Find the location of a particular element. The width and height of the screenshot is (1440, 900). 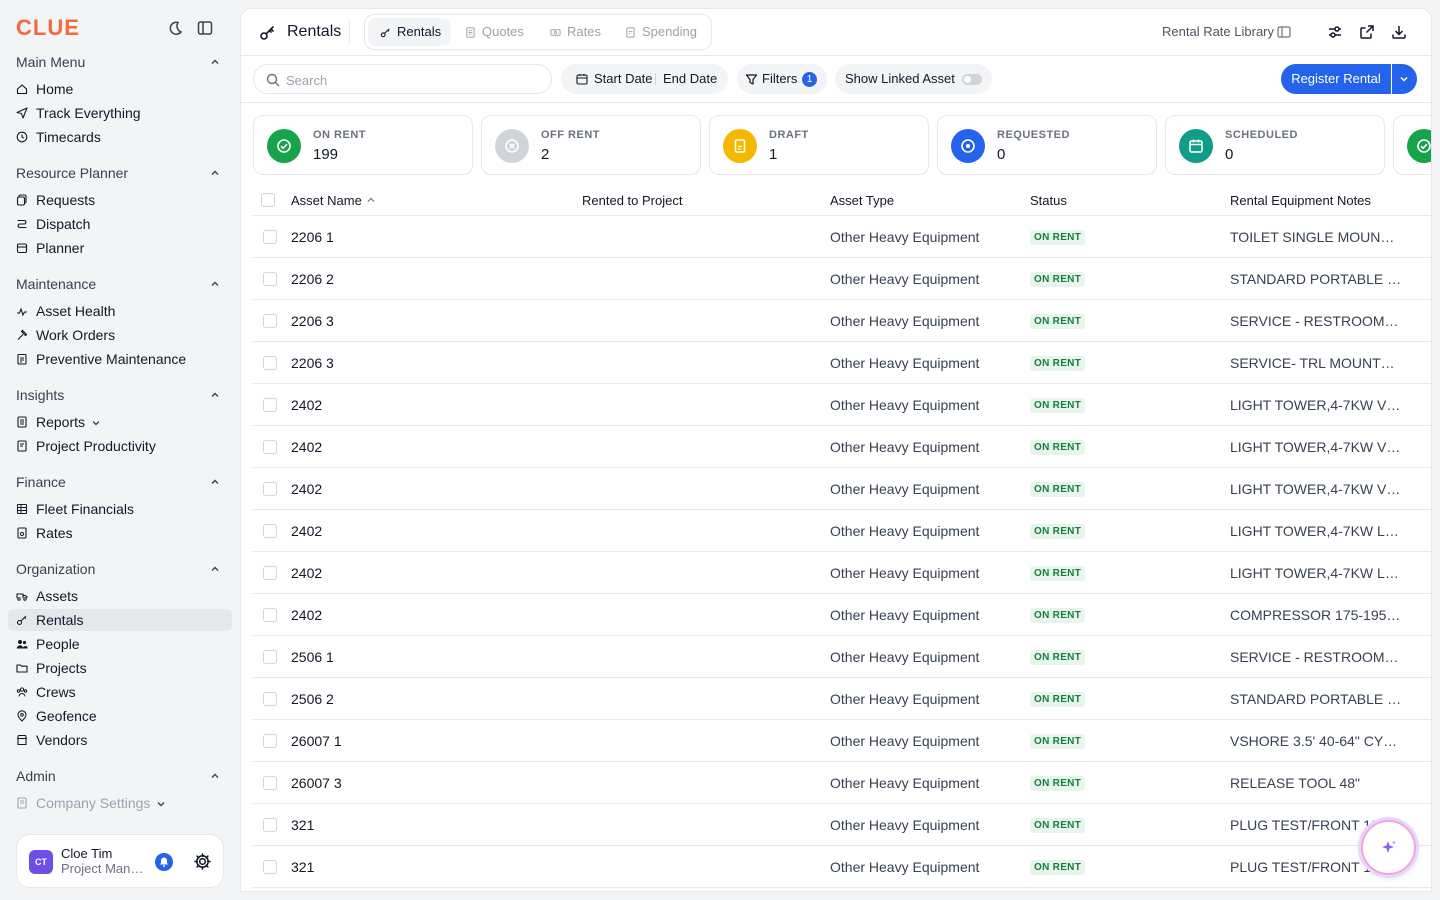

start-date: Start Date is located at coordinates (623, 79).